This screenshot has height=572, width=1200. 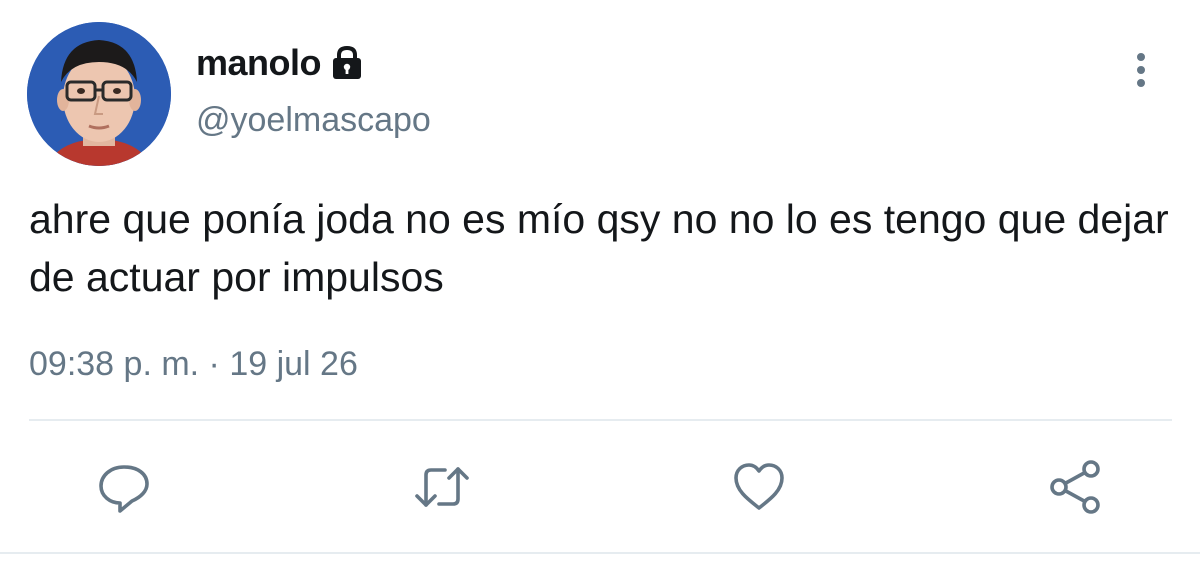 What do you see at coordinates (347, 63) in the screenshot?
I see `lock-icon` at bounding box center [347, 63].